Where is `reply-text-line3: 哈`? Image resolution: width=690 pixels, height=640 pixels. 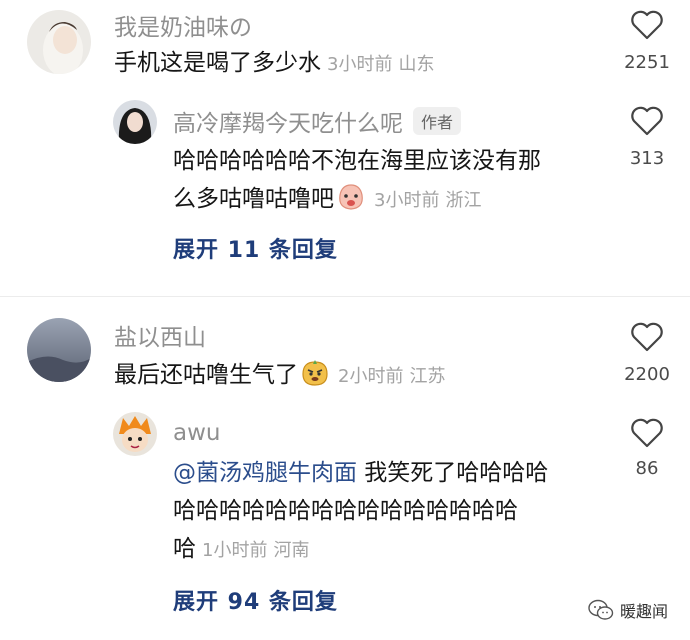
reply-text-line3: 哈 is located at coordinates (184, 549).